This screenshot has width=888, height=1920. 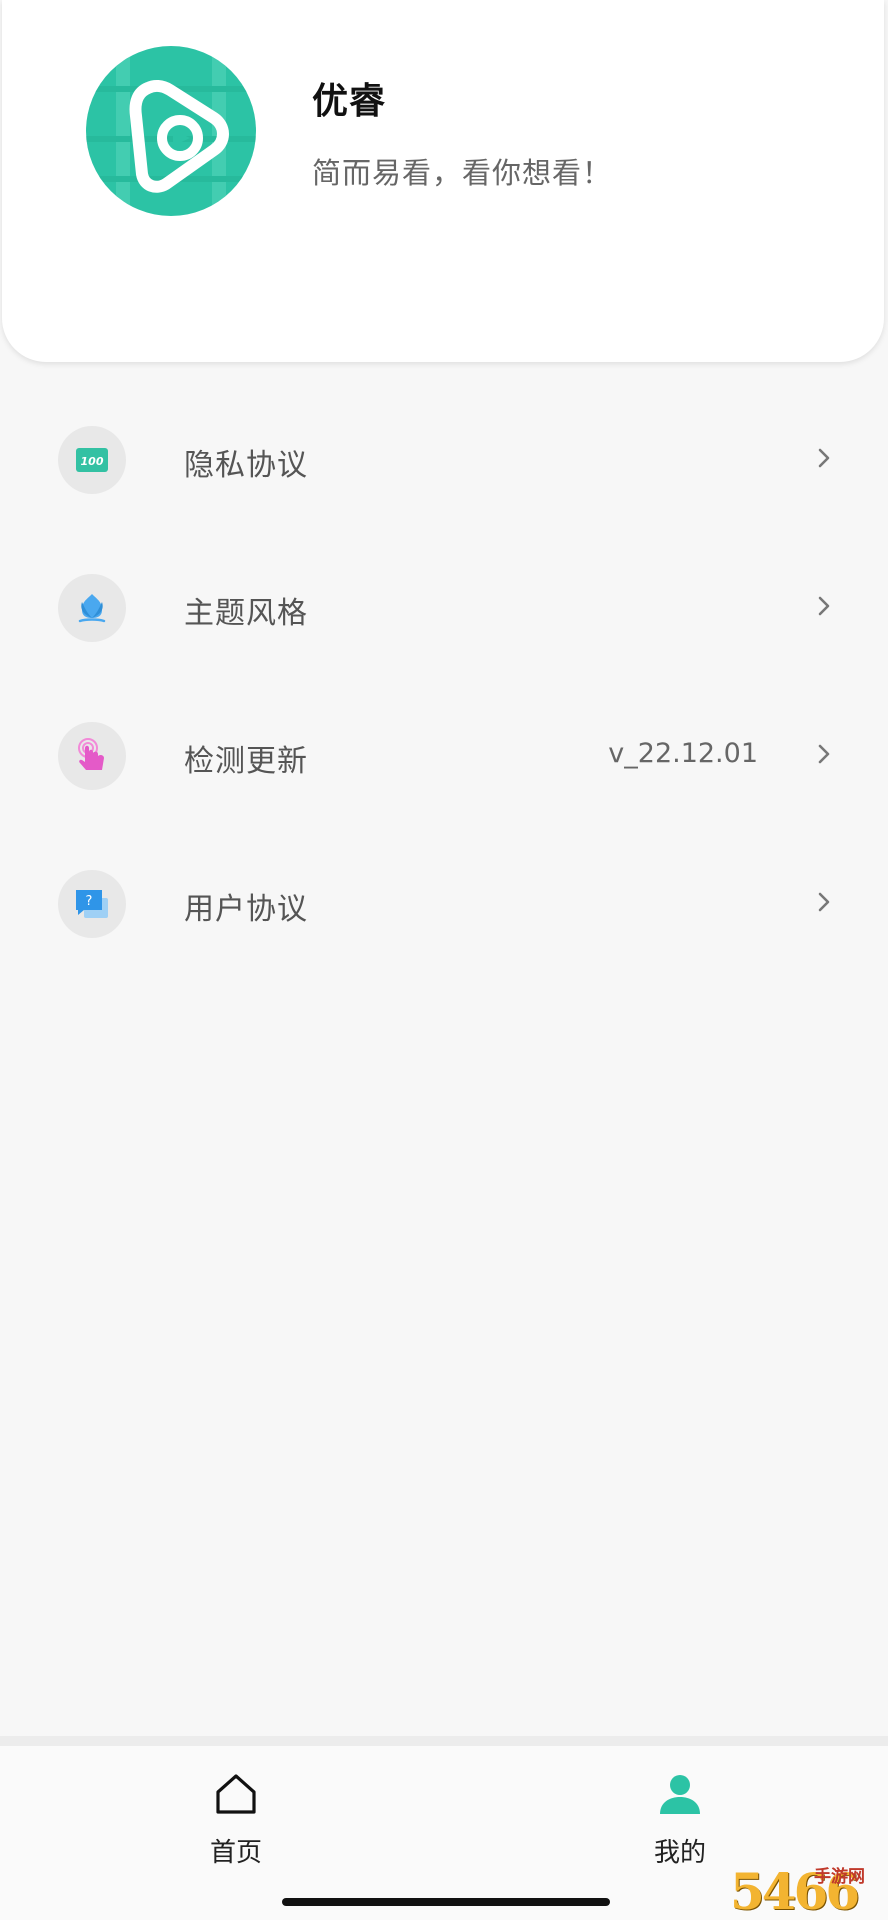 What do you see at coordinates (680, 1794) in the screenshot?
I see `user-icon` at bounding box center [680, 1794].